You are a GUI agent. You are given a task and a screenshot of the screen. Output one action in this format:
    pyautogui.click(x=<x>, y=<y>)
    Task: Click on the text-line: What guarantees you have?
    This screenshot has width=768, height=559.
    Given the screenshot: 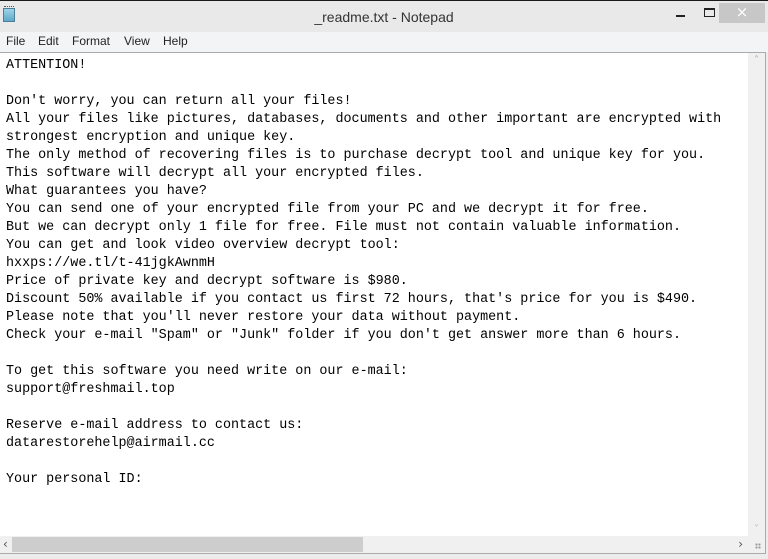 What is the action you would take?
    pyautogui.click(x=106, y=191)
    